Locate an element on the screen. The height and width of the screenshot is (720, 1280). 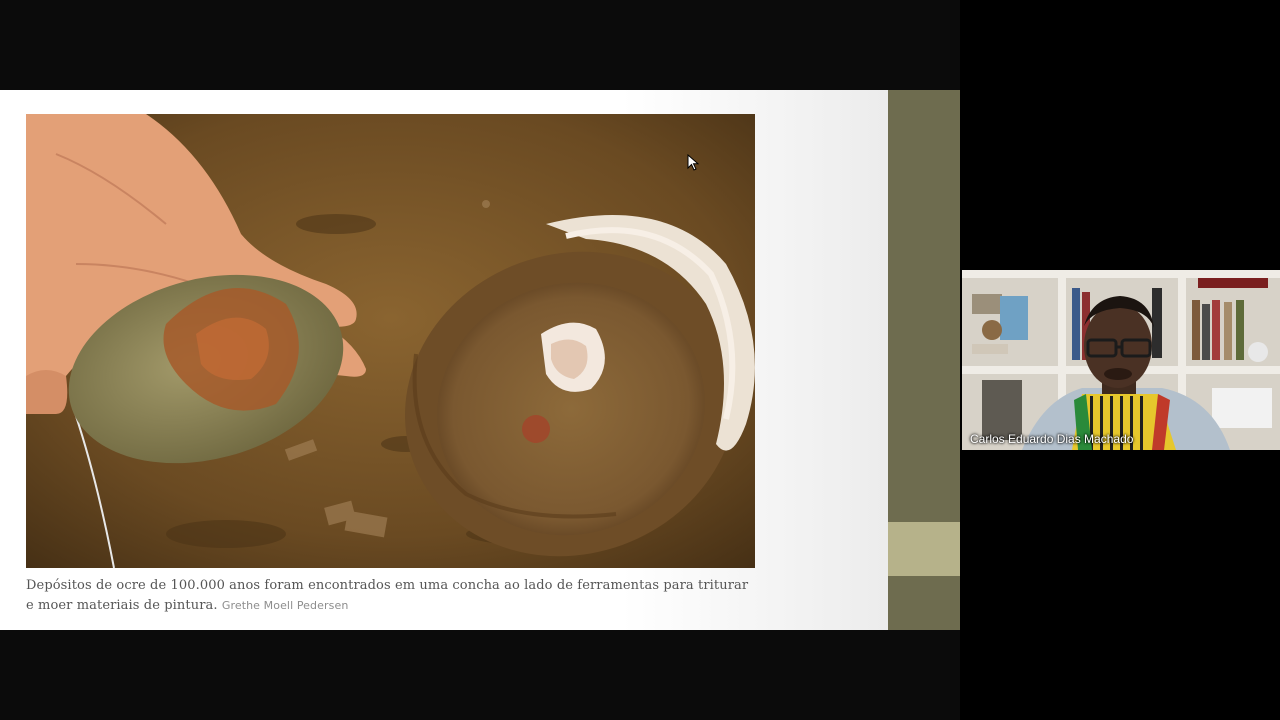
mouse-pointer-icon is located at coordinates (693, 162).